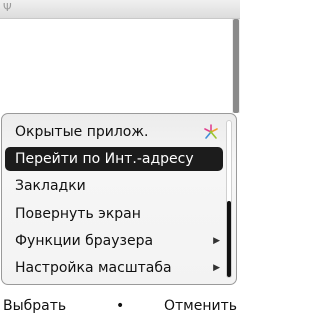 The height and width of the screenshot is (320, 320). I want to click on middle-softkey: •, so click(120, 306).